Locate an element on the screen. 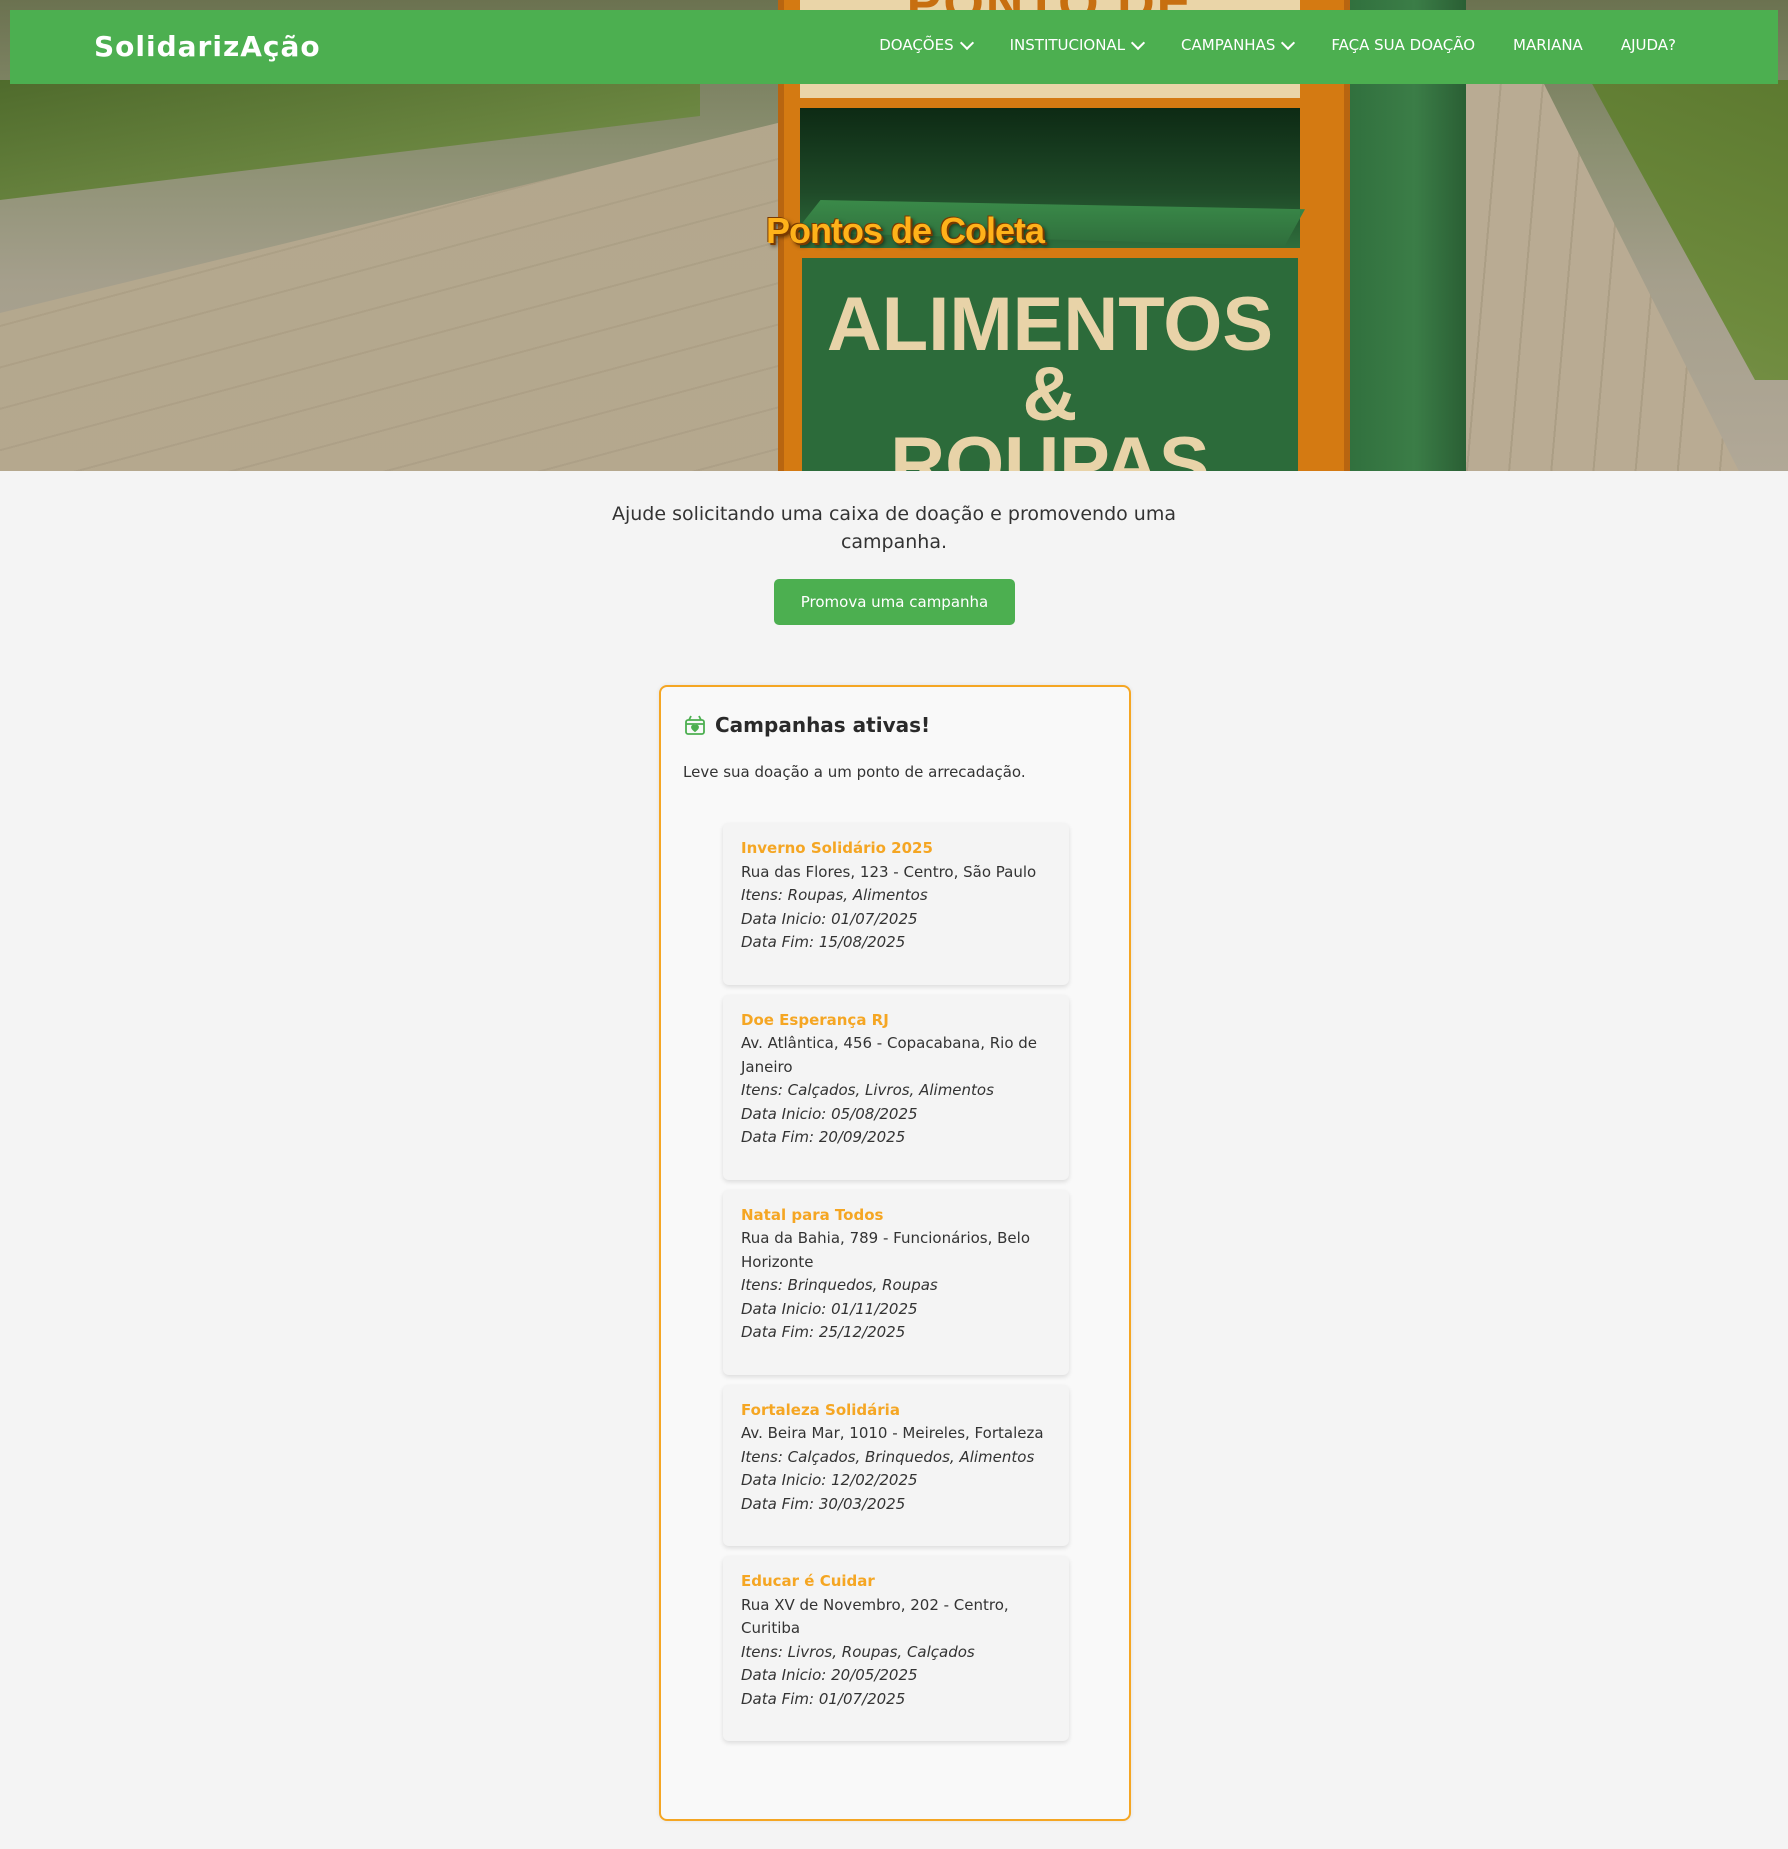 The height and width of the screenshot is (1849, 1788). campaign-end-date: Data Fim: 20/09/2025 is located at coordinates (823, 1137).